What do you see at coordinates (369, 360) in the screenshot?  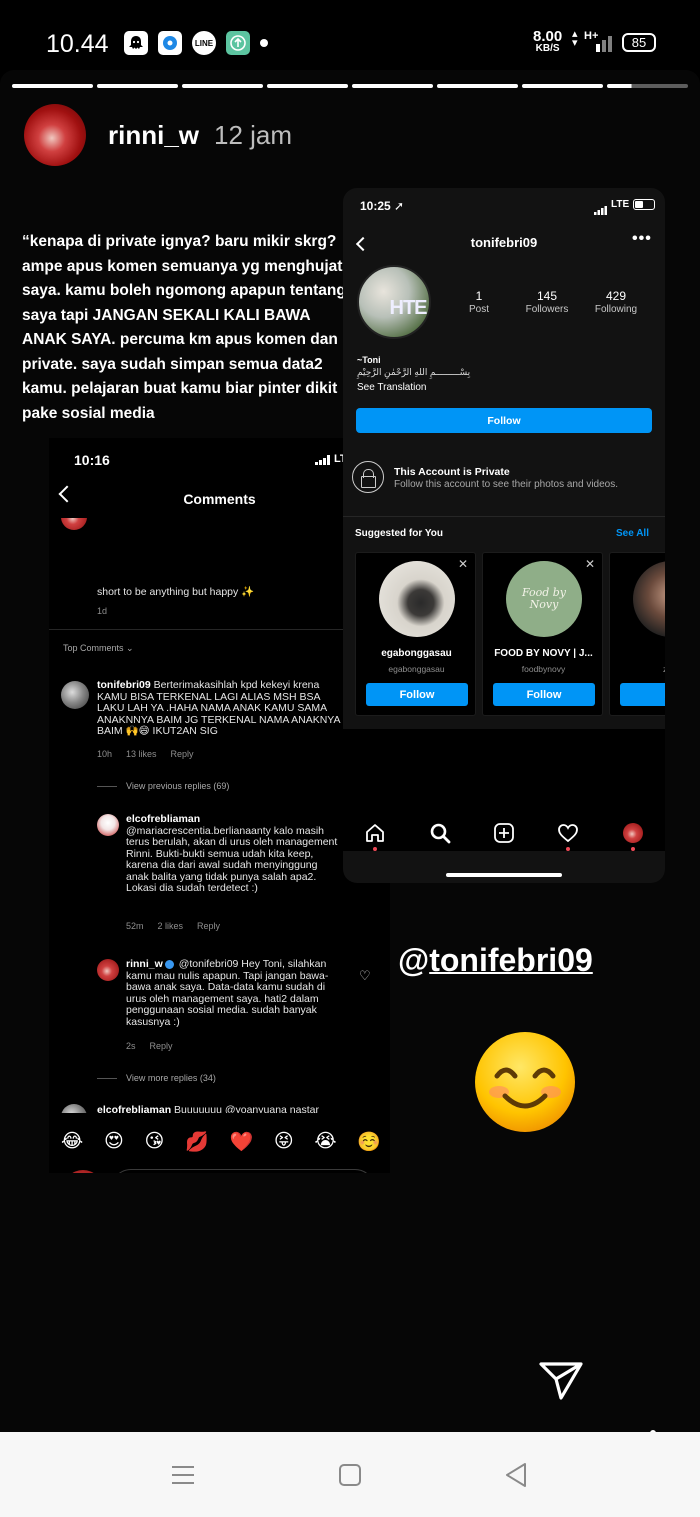 I see `profile-name: ~Toni` at bounding box center [369, 360].